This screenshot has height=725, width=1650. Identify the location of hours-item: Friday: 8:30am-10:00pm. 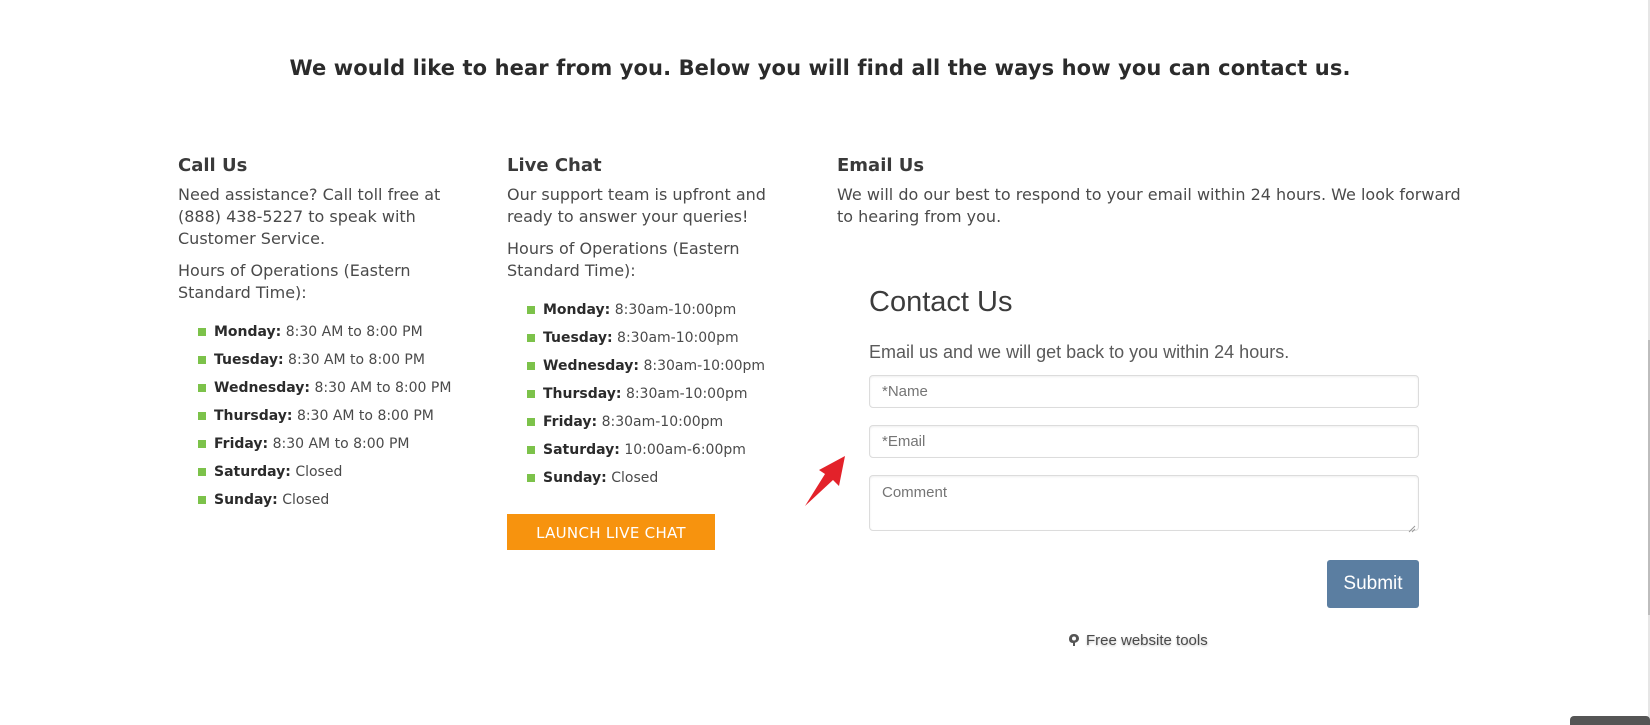
(654, 422).